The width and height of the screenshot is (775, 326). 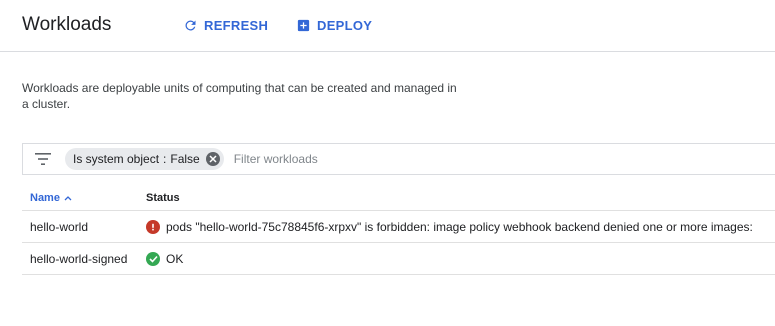 I want to click on deploy-button: DEPLOY, so click(x=334, y=25).